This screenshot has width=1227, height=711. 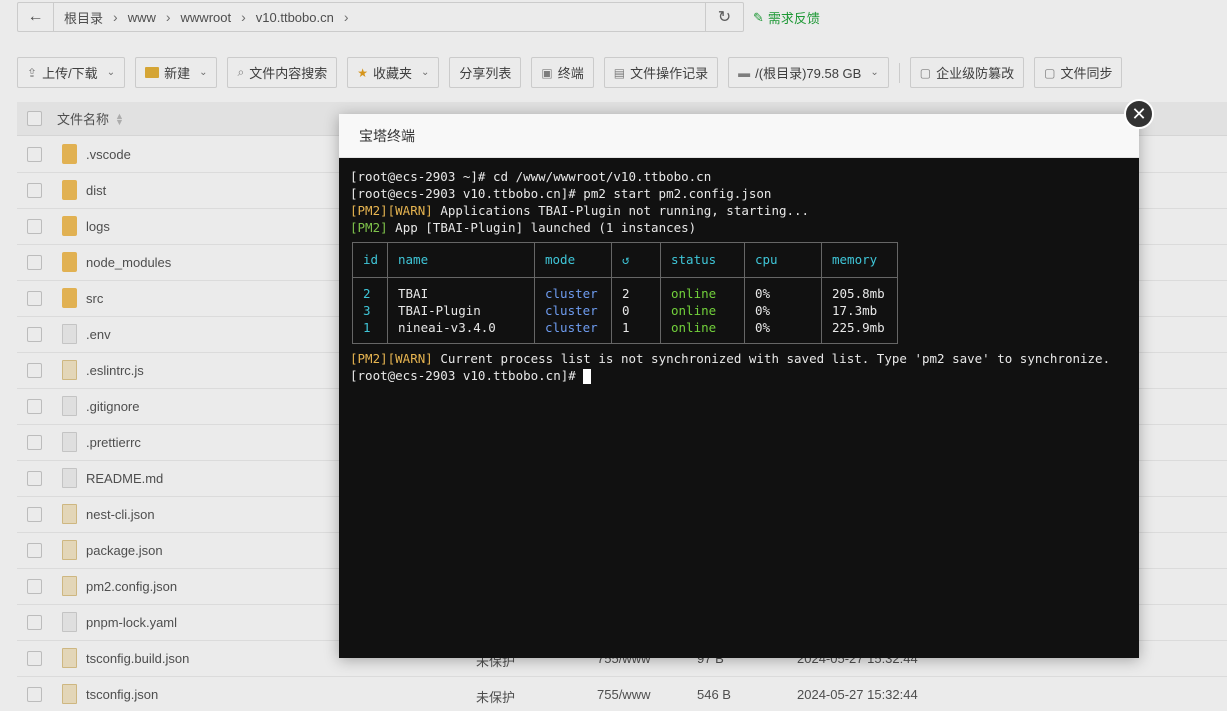 What do you see at coordinates (1139, 114) in the screenshot?
I see `close-icon: ✕` at bounding box center [1139, 114].